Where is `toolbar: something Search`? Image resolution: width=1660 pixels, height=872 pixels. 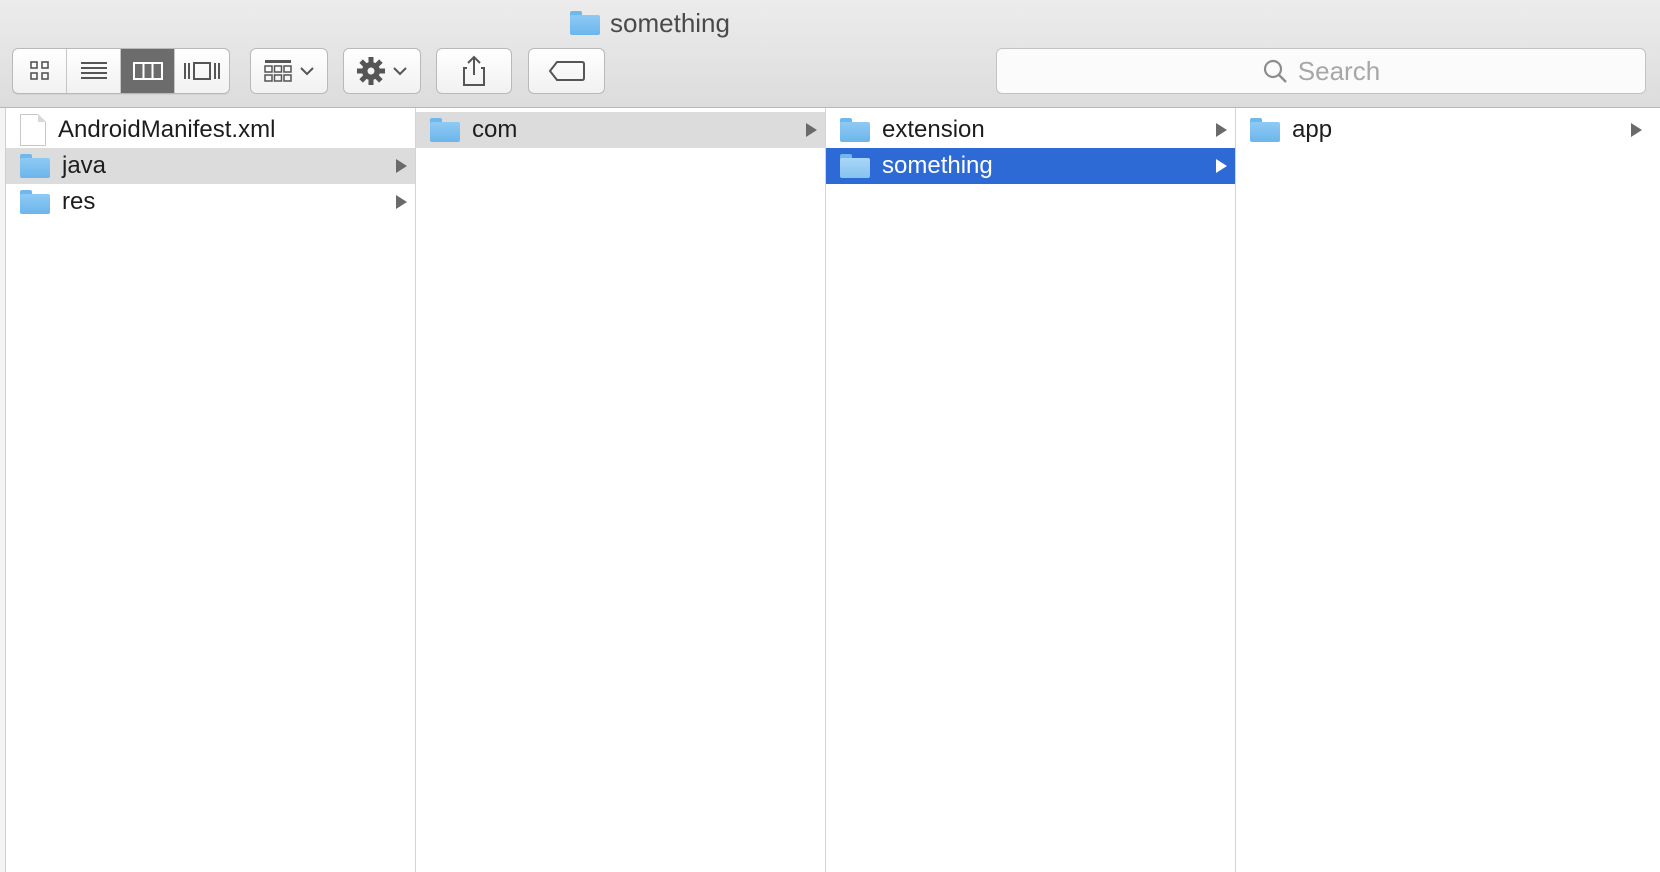
toolbar: something Search is located at coordinates (830, 54).